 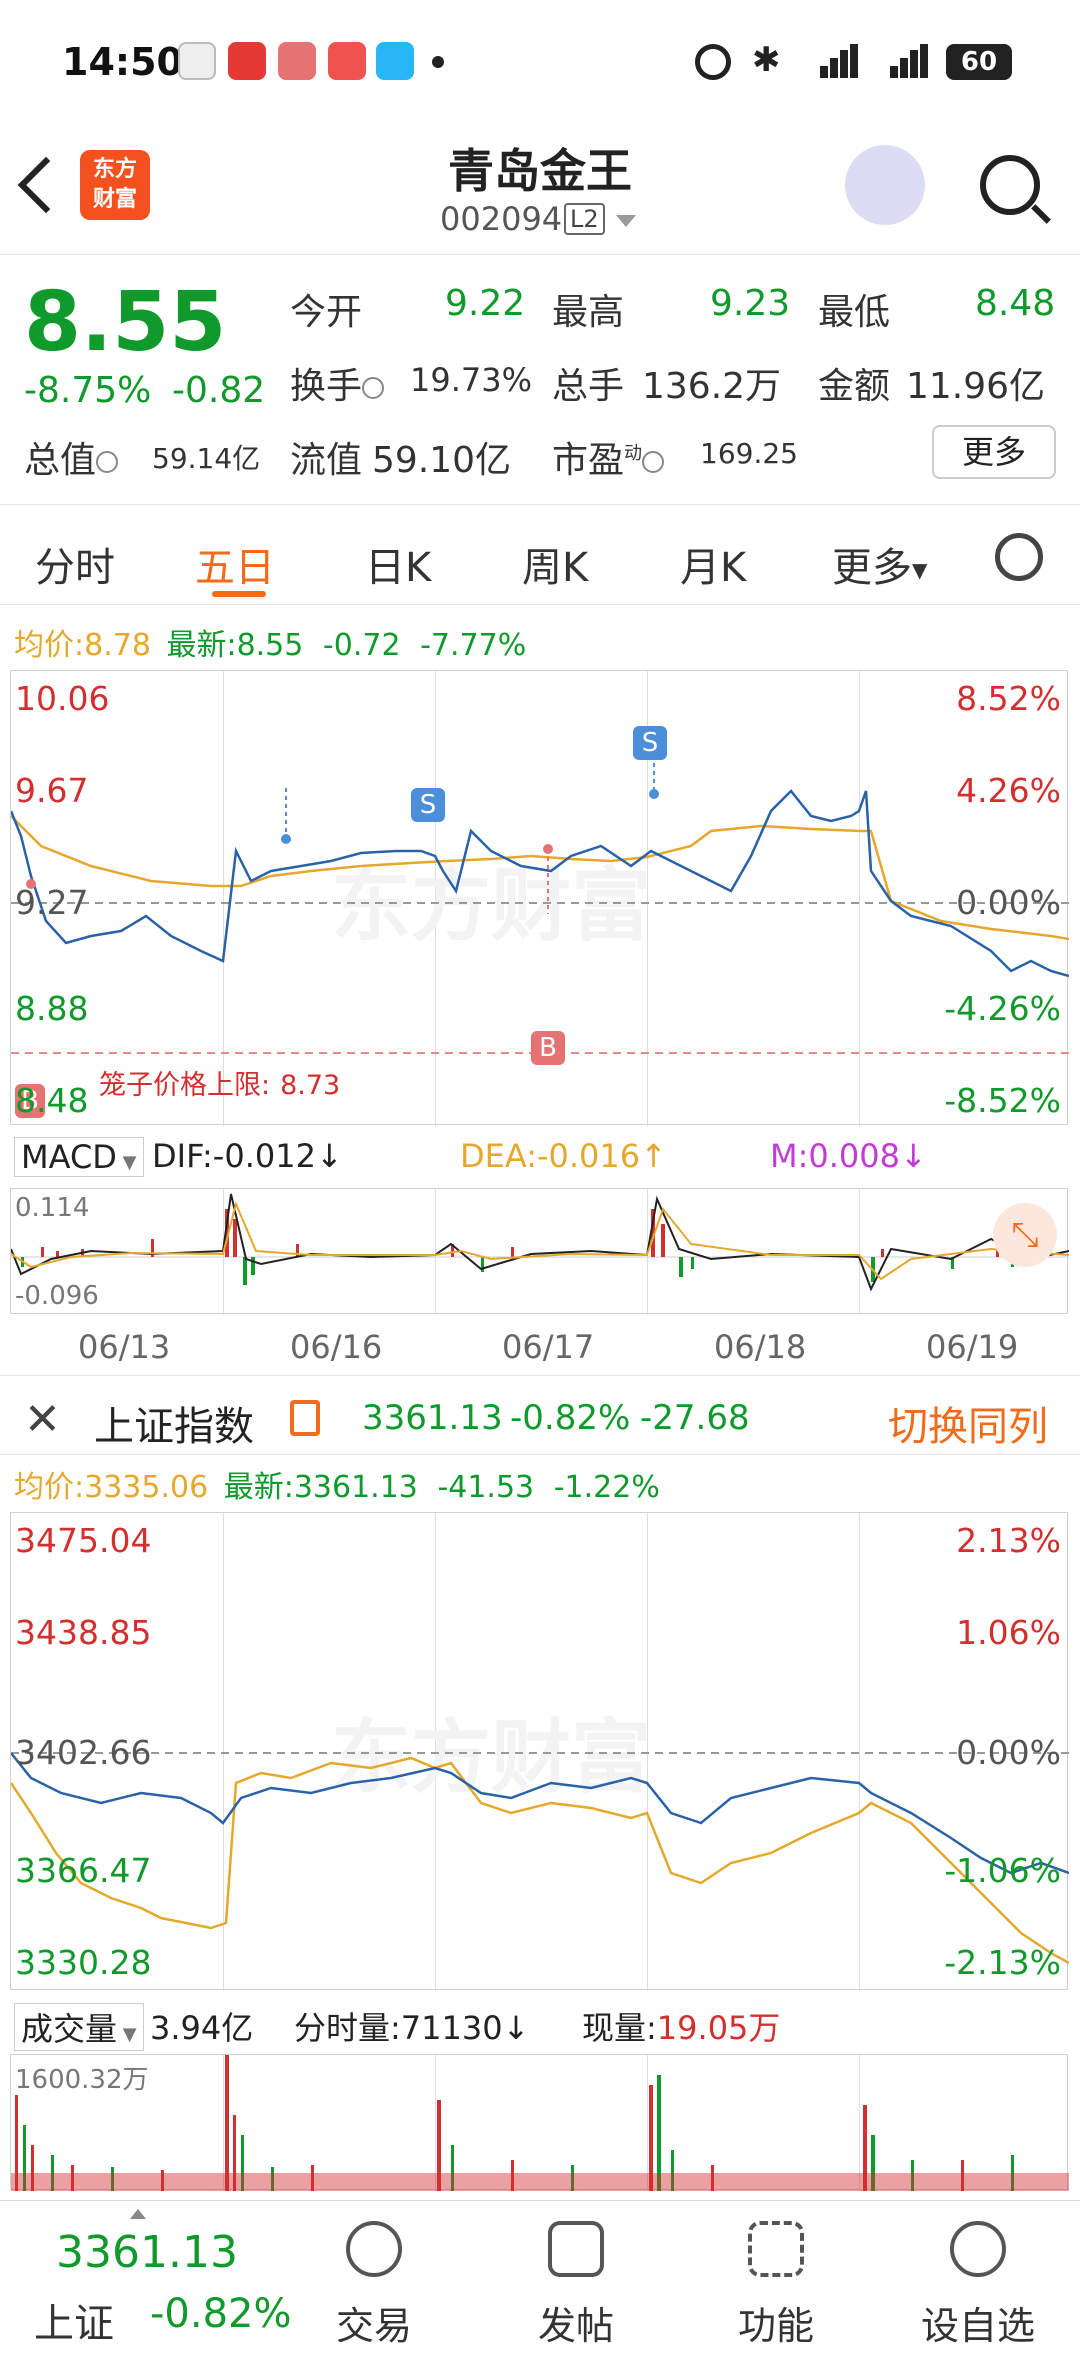 I want to click on tab-intraday: 分时, so click(x=75, y=564).